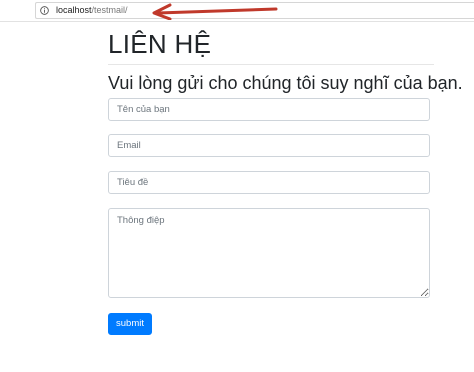 This screenshot has width=474, height=372. I want to click on info-icon, so click(44, 10).